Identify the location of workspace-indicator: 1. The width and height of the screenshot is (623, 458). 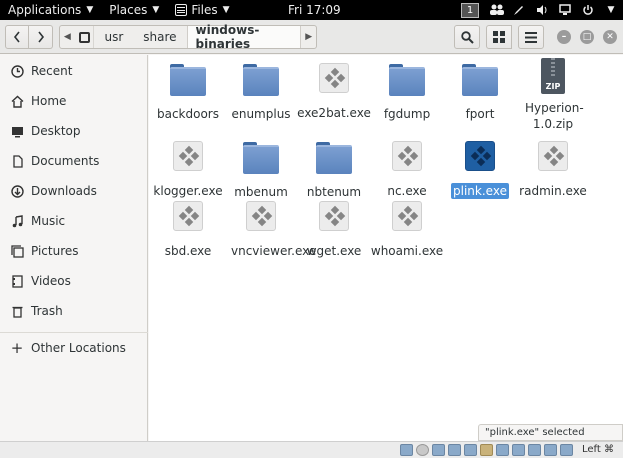
(470, 10).